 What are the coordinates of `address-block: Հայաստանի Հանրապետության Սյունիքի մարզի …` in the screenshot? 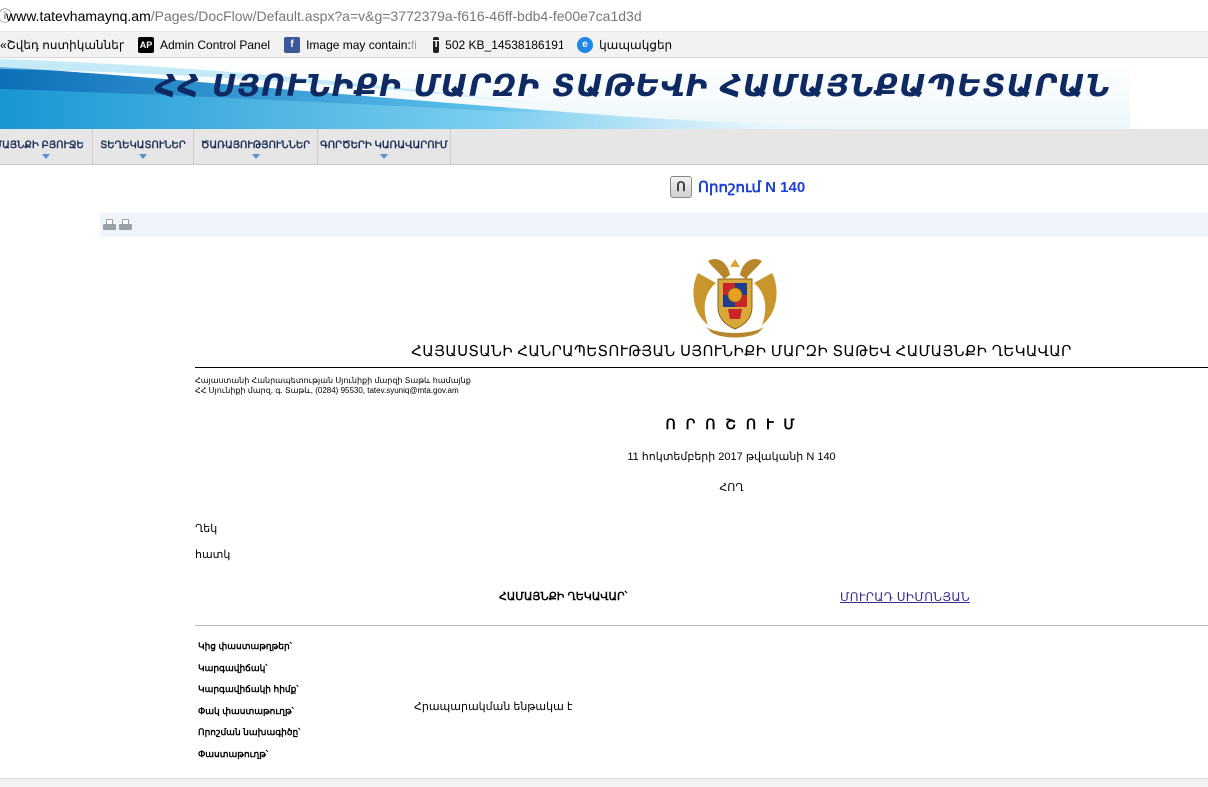 It's located at (333, 386).